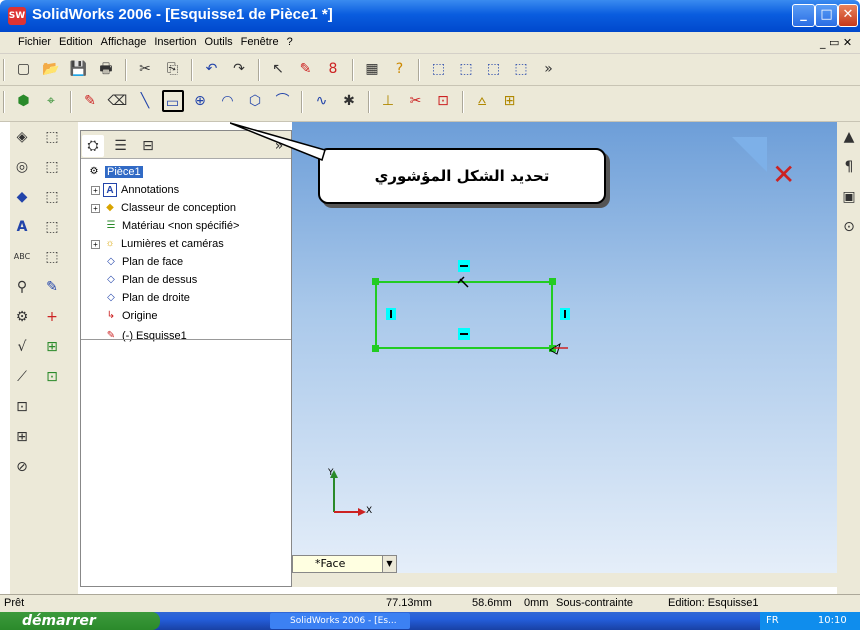 The width and height of the screenshot is (860, 630). What do you see at coordinates (76, 42) in the screenshot?
I see `menu-edition: Edition` at bounding box center [76, 42].